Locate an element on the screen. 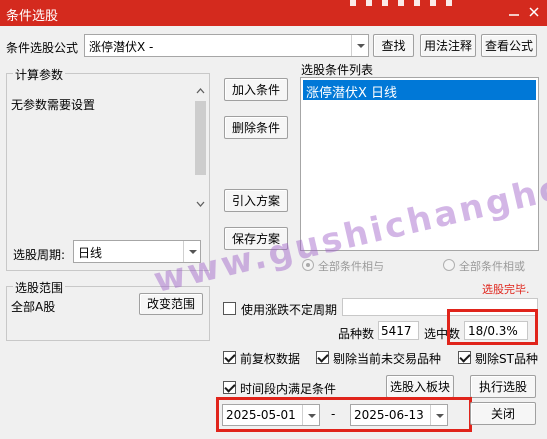  close-button: 关闭 is located at coordinates (503, 413).